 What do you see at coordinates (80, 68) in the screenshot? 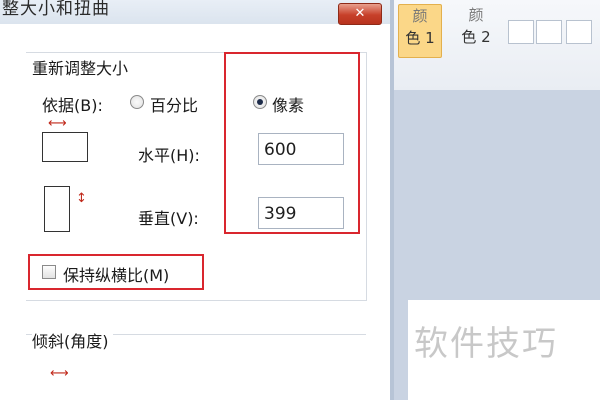
I see `resize-section-title: 重新调整大小` at bounding box center [80, 68].